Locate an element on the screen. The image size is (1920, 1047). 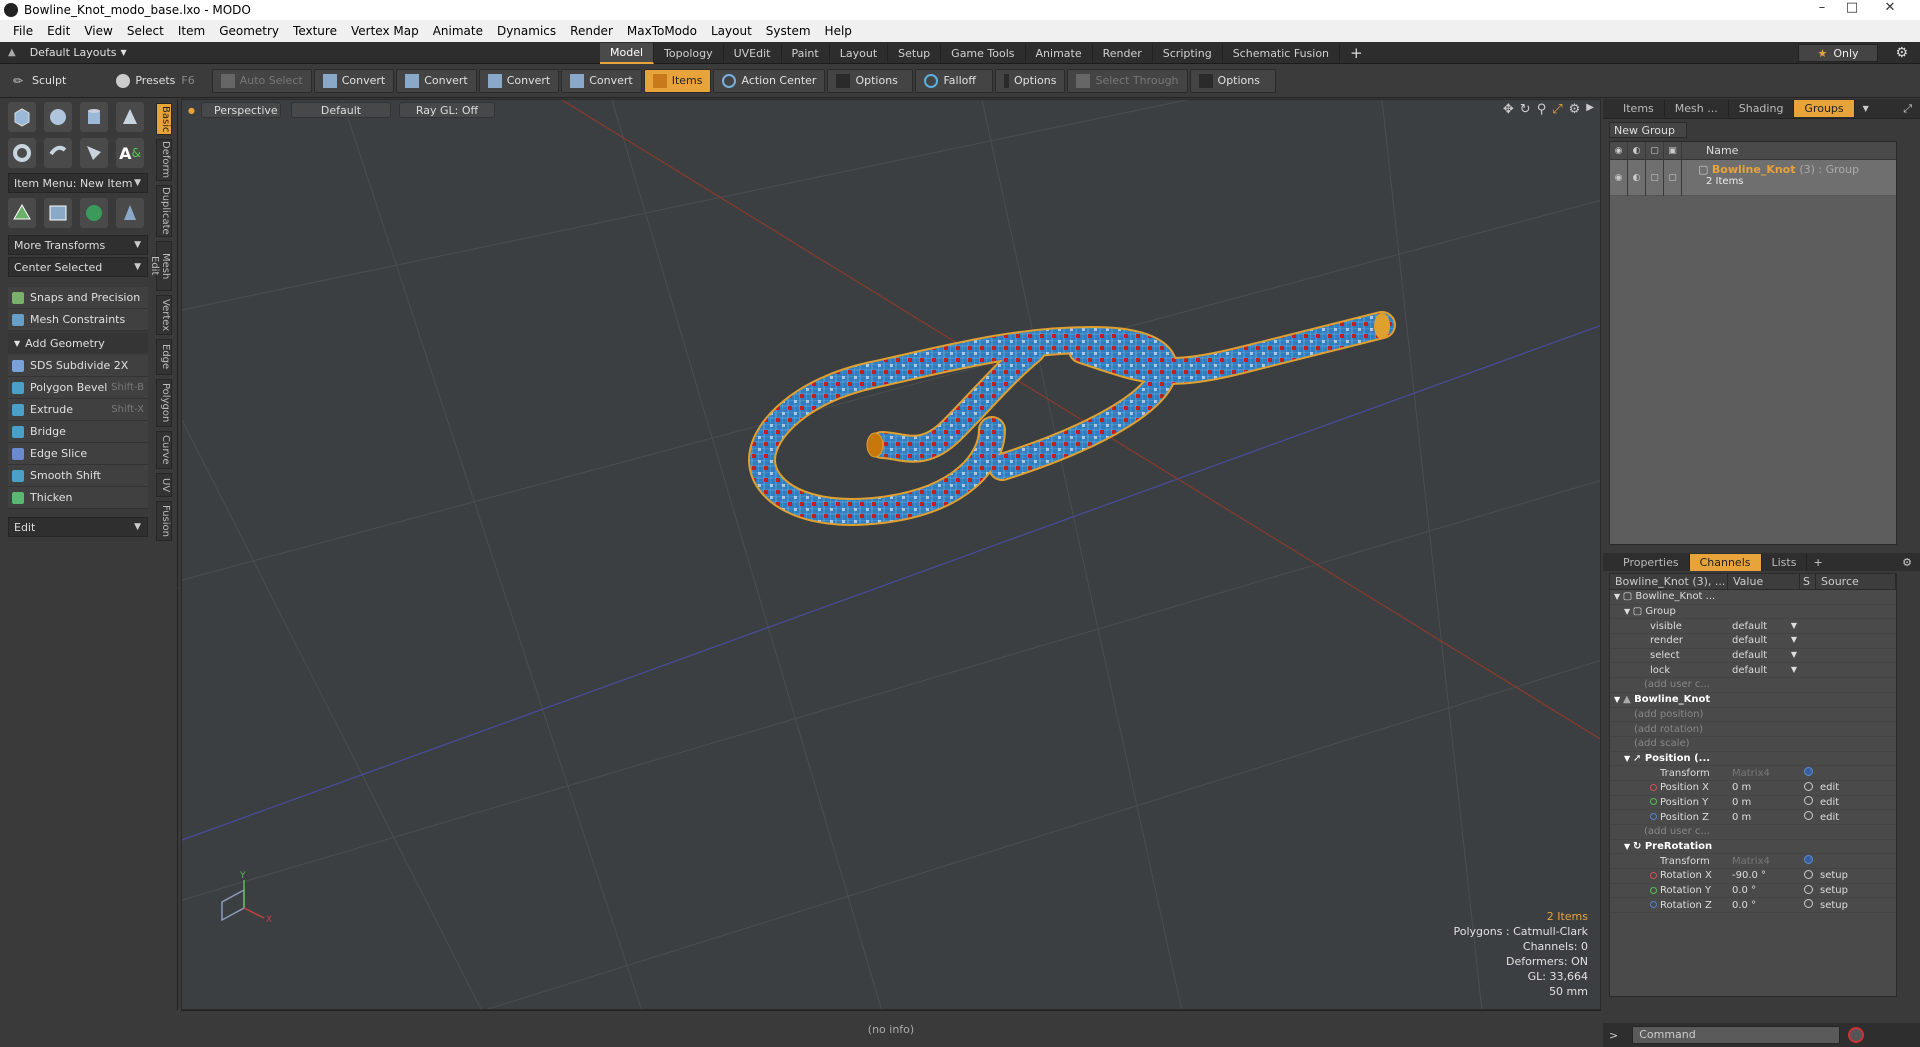
channel-value-field: -90.0 ° is located at coordinates (1764, 875).